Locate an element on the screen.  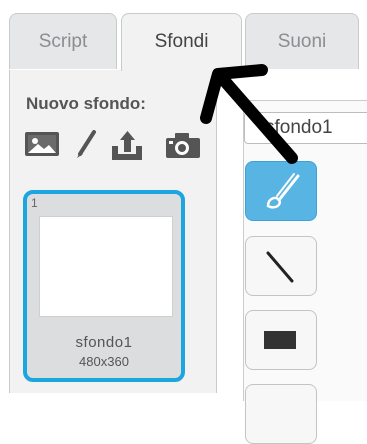
backdrop-name: sfondo1 is located at coordinates (104, 342).